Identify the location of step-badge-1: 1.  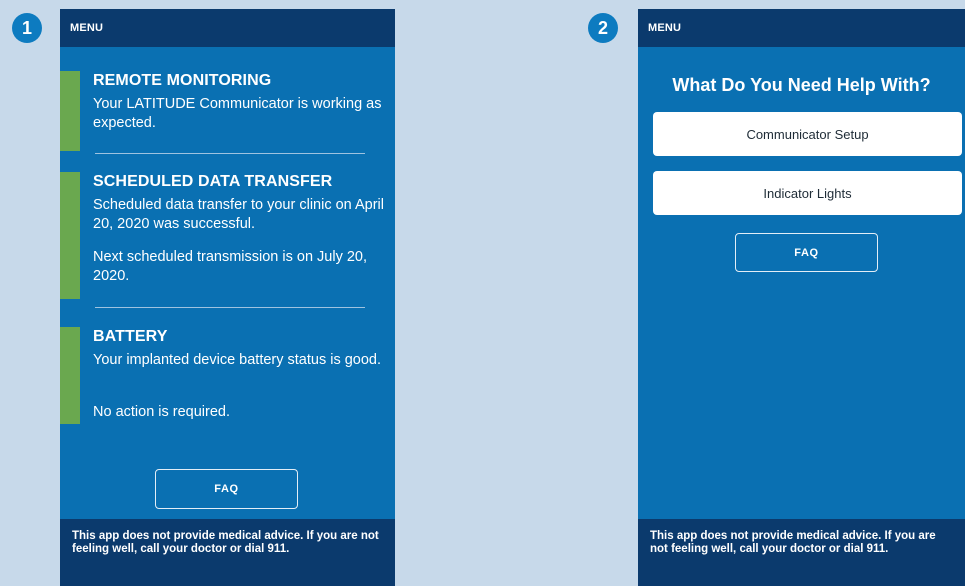
(27, 28).